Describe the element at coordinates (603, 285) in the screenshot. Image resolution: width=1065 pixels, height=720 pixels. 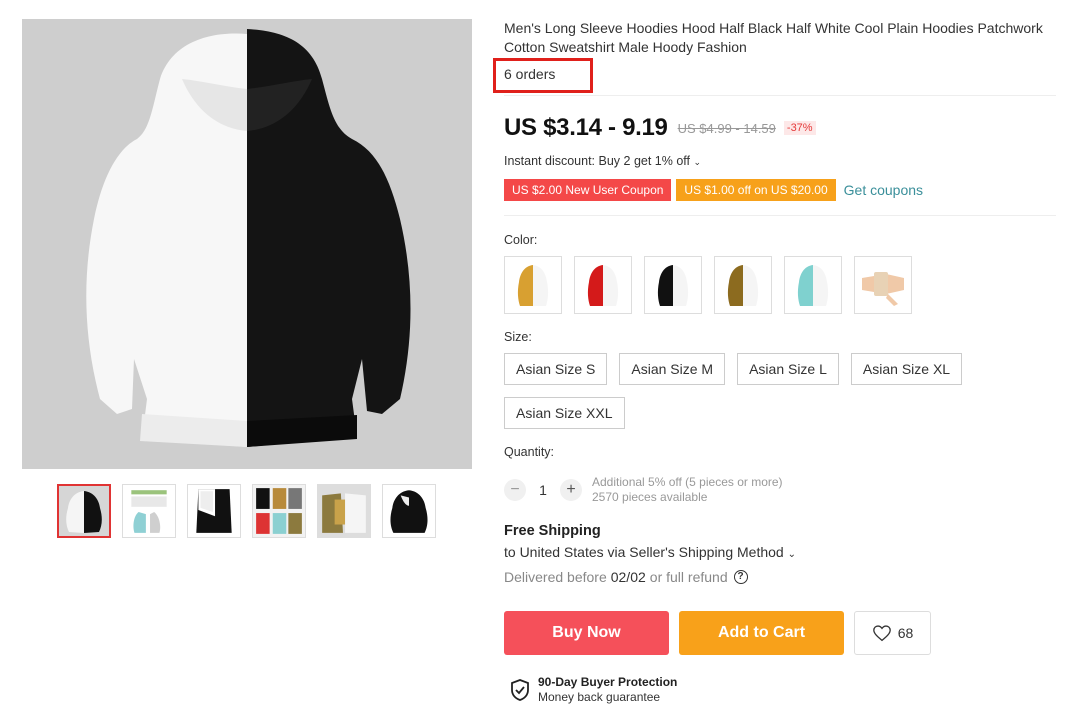
I see `color-option-red` at that location.